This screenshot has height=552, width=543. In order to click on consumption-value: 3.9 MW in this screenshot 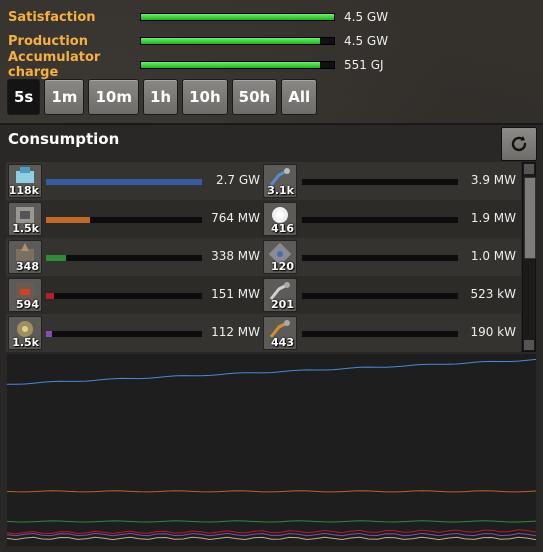, I will do `click(493, 180)`.